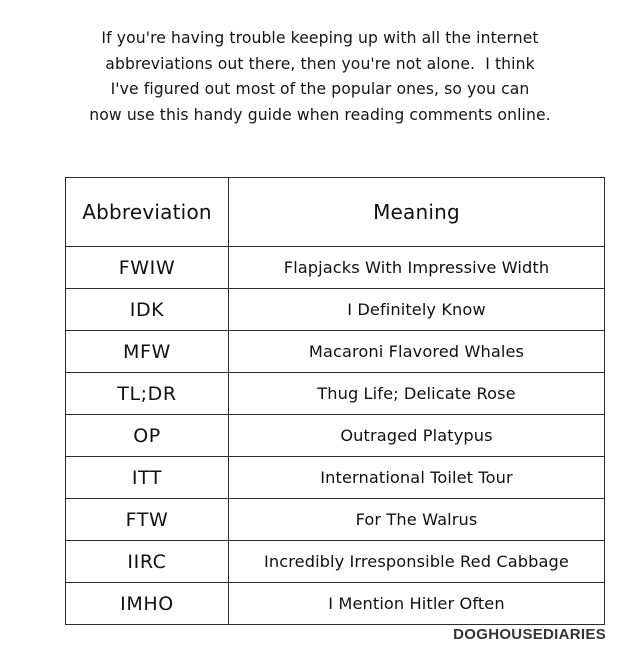  I want to click on cell-abbreviation: ITT, so click(147, 477).